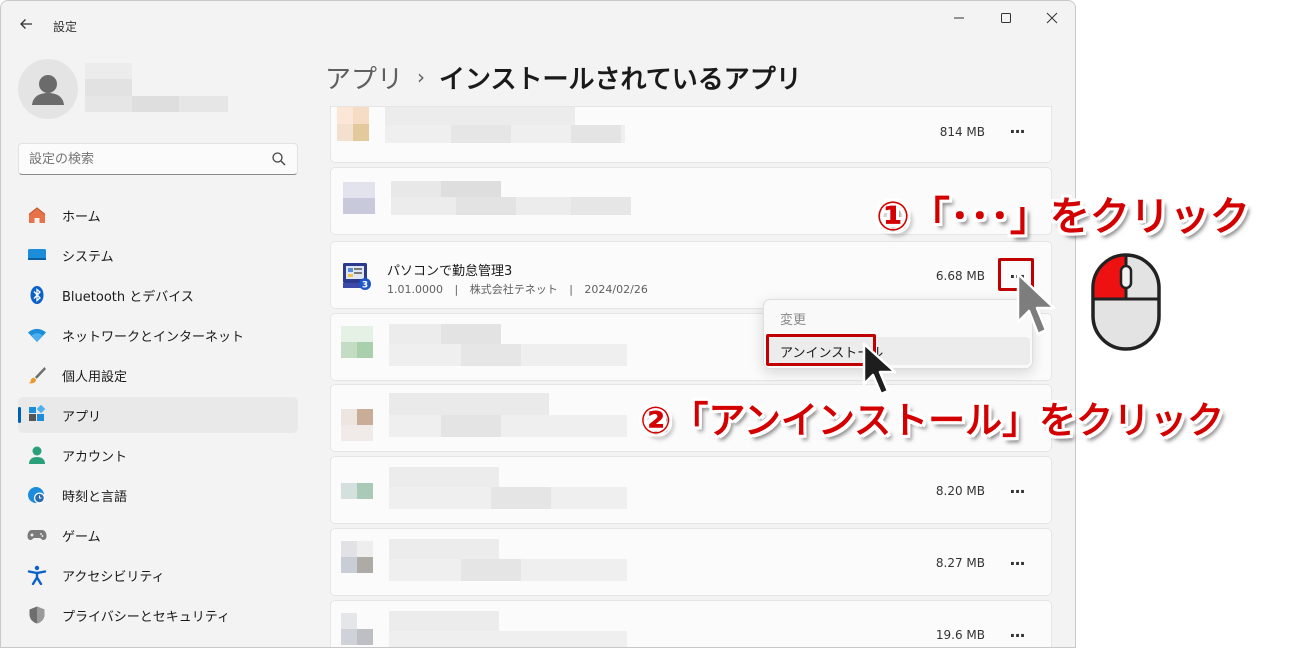 The height and width of the screenshot is (648, 1311). Describe the element at coordinates (158, 455) in the screenshot. I see `sidebar-item-accounts: アカウント` at that location.